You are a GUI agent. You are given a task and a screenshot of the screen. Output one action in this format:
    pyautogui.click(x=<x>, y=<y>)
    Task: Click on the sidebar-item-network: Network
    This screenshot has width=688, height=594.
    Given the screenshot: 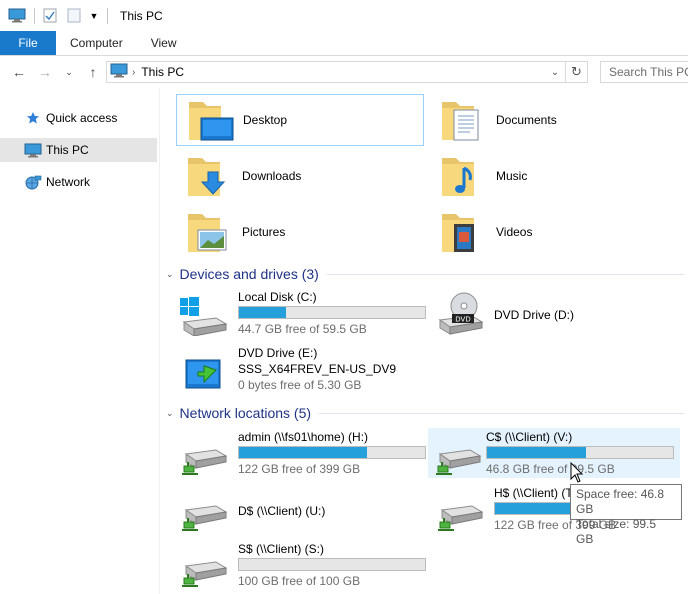 What is the action you would take?
    pyautogui.click(x=78, y=182)
    